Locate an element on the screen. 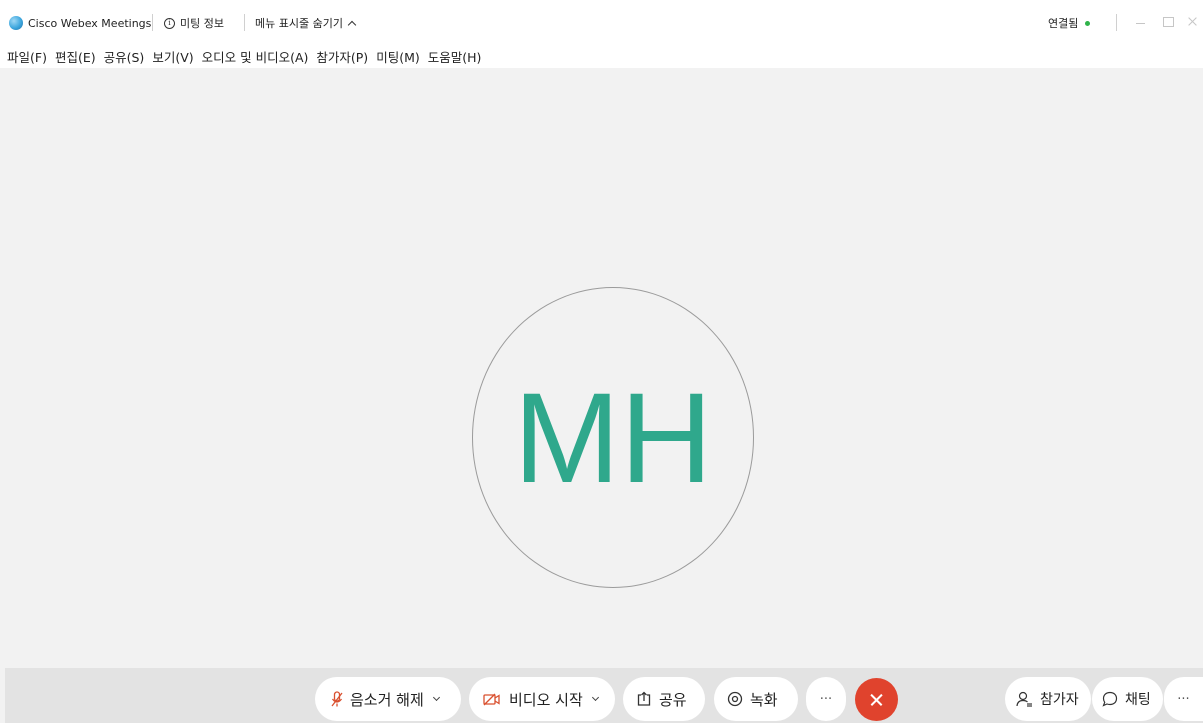 This screenshot has height=723, width=1203. meeting-info-button: i 미팅 정보 is located at coordinates (194, 23).